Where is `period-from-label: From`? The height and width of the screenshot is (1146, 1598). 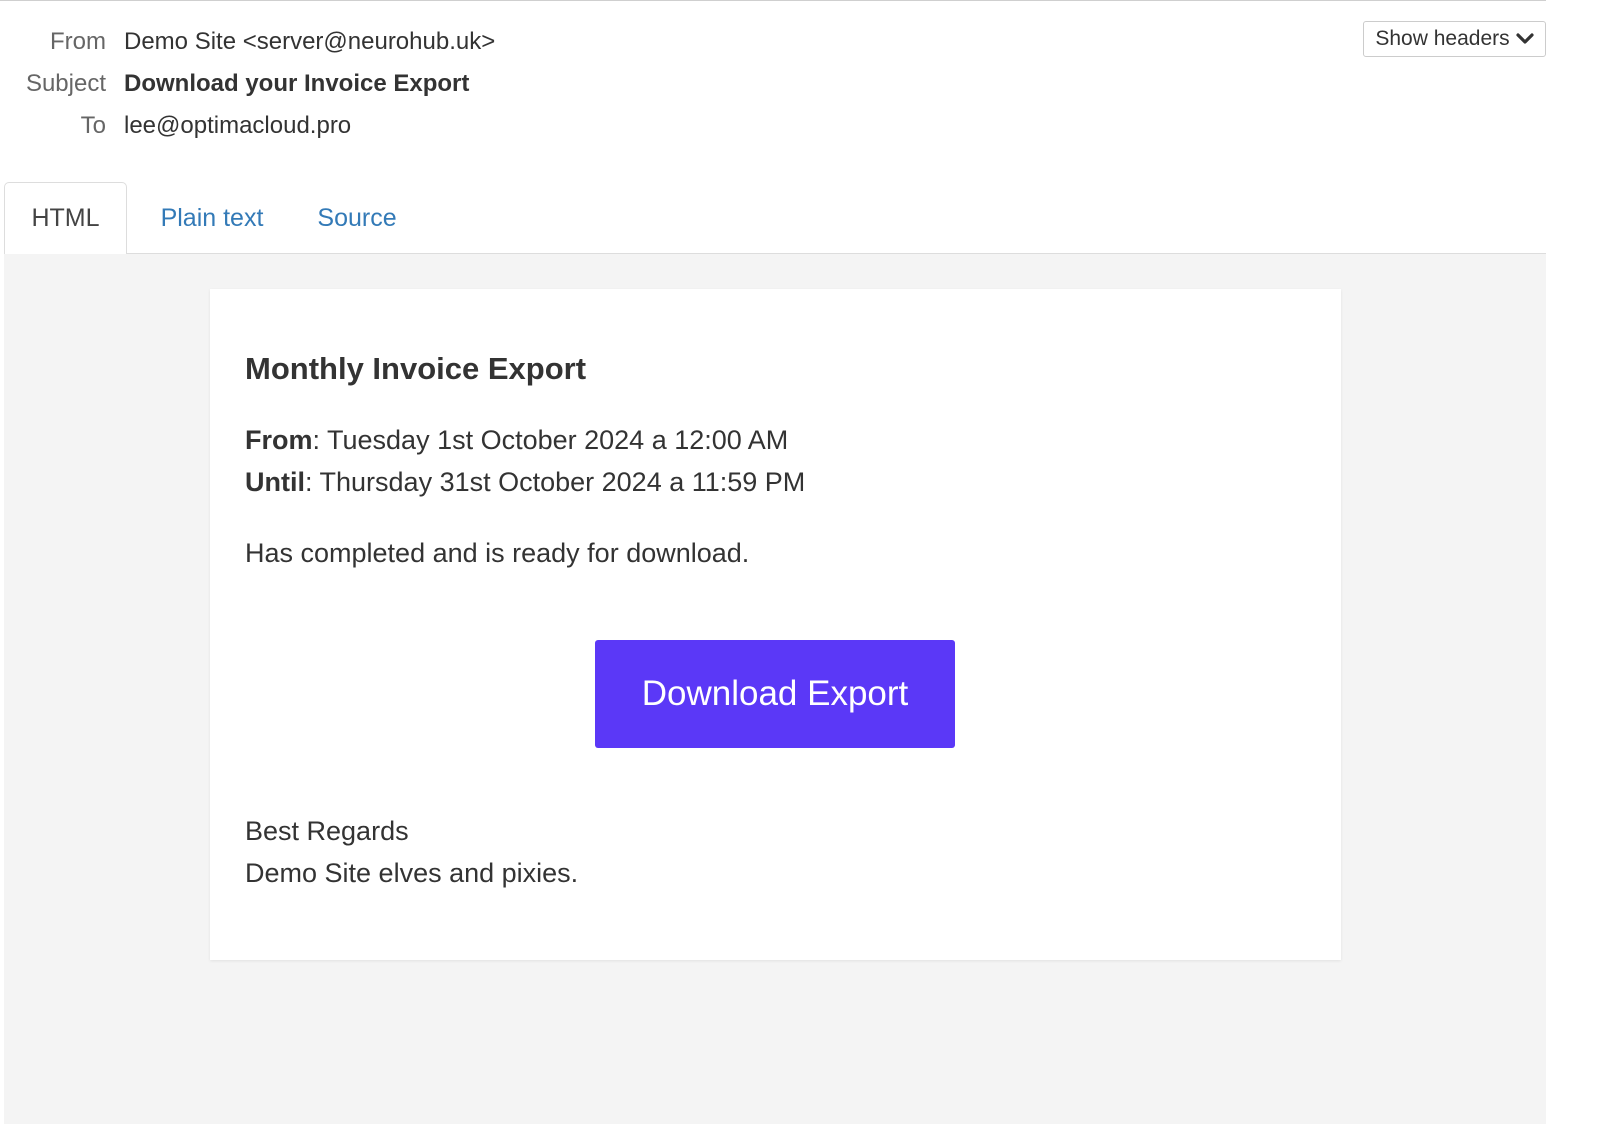
period-from-label: From is located at coordinates (279, 440).